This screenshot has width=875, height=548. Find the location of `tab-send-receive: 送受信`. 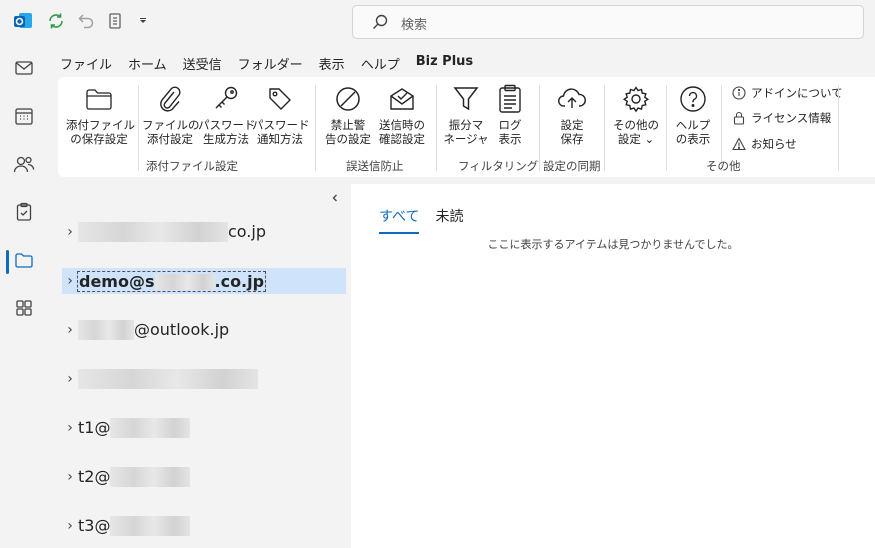

tab-send-receive: 送受信 is located at coordinates (202, 63).